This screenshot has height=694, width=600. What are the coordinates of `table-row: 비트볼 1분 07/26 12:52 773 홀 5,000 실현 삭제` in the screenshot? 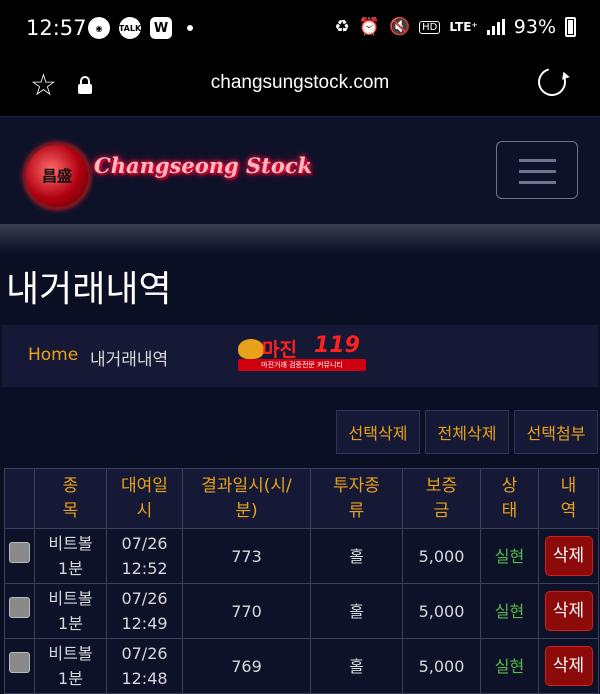 It's located at (301, 556).